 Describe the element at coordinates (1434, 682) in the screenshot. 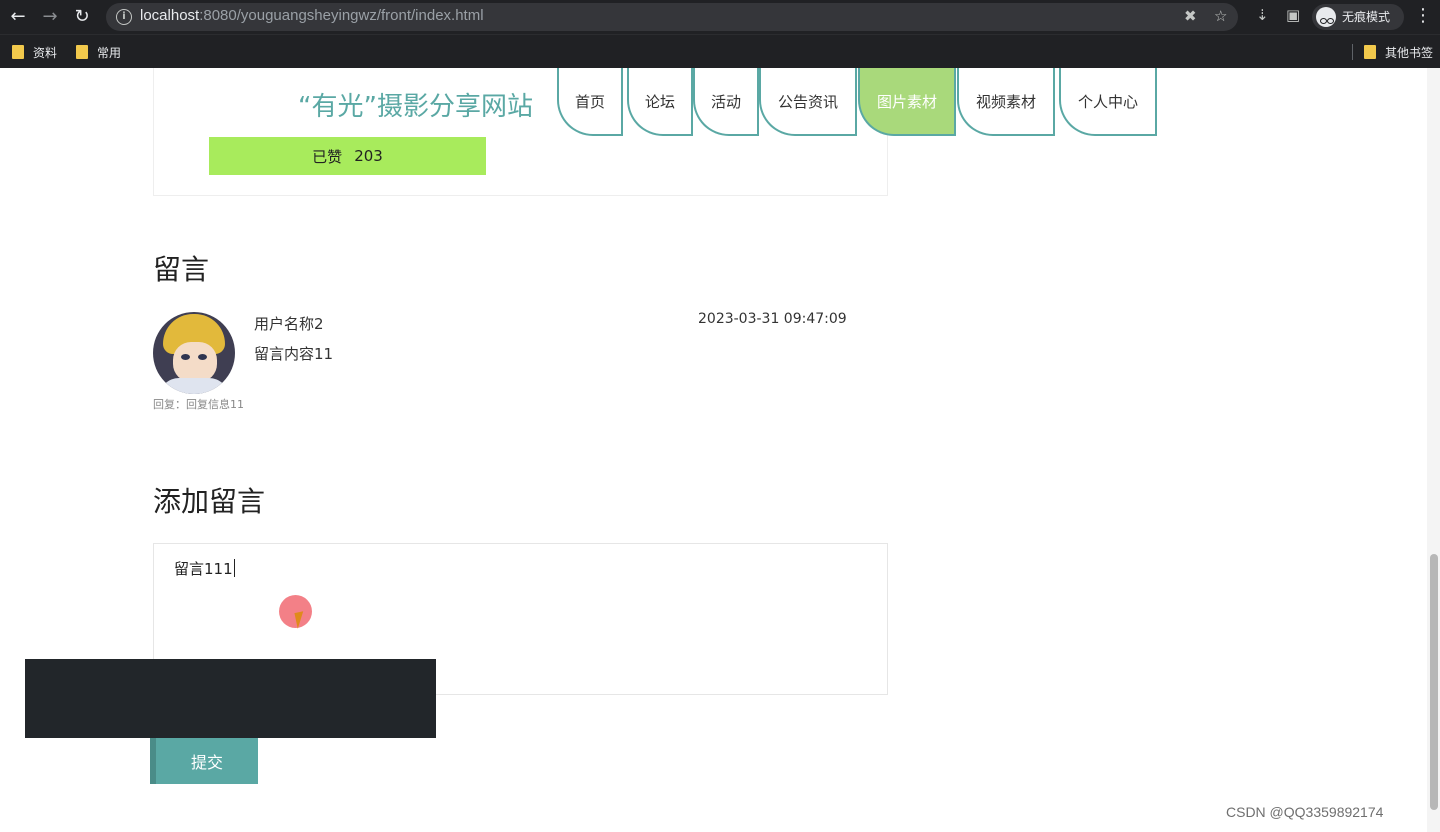

I see `scrollbar-thumb` at that location.